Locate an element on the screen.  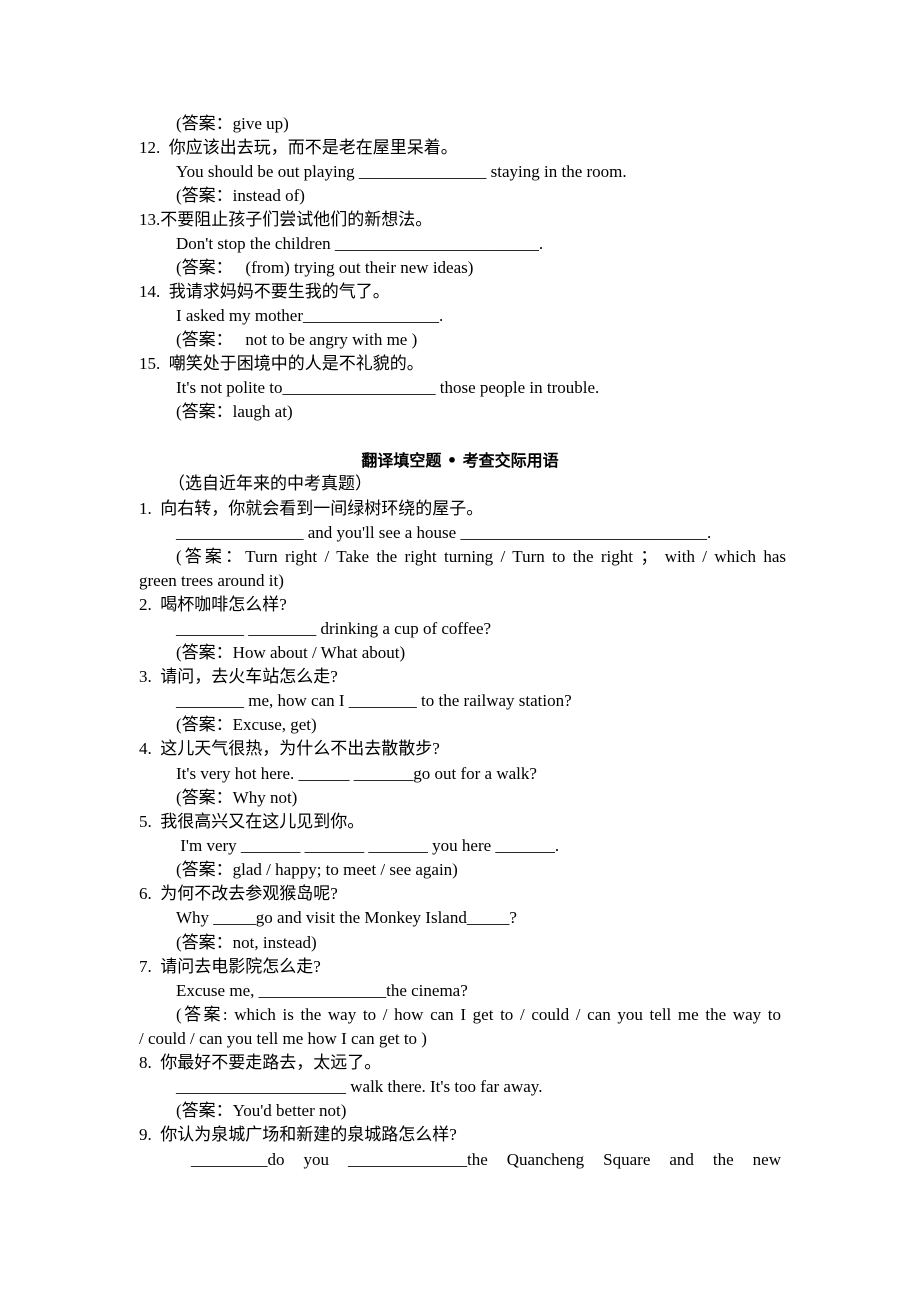
item-9-prompt: 9. 你认为泉城广场和新建的泉城路怎么样? is located at coordinates (298, 1134).